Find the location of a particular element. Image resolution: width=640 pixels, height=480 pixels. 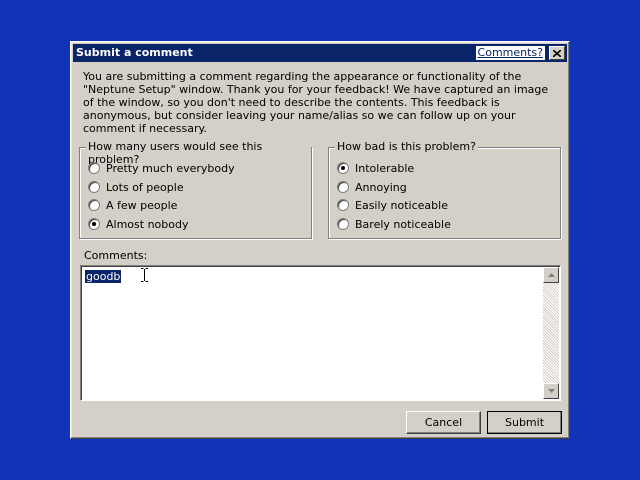

radio-barely-noticeable: Barely noticeable is located at coordinates (394, 224).